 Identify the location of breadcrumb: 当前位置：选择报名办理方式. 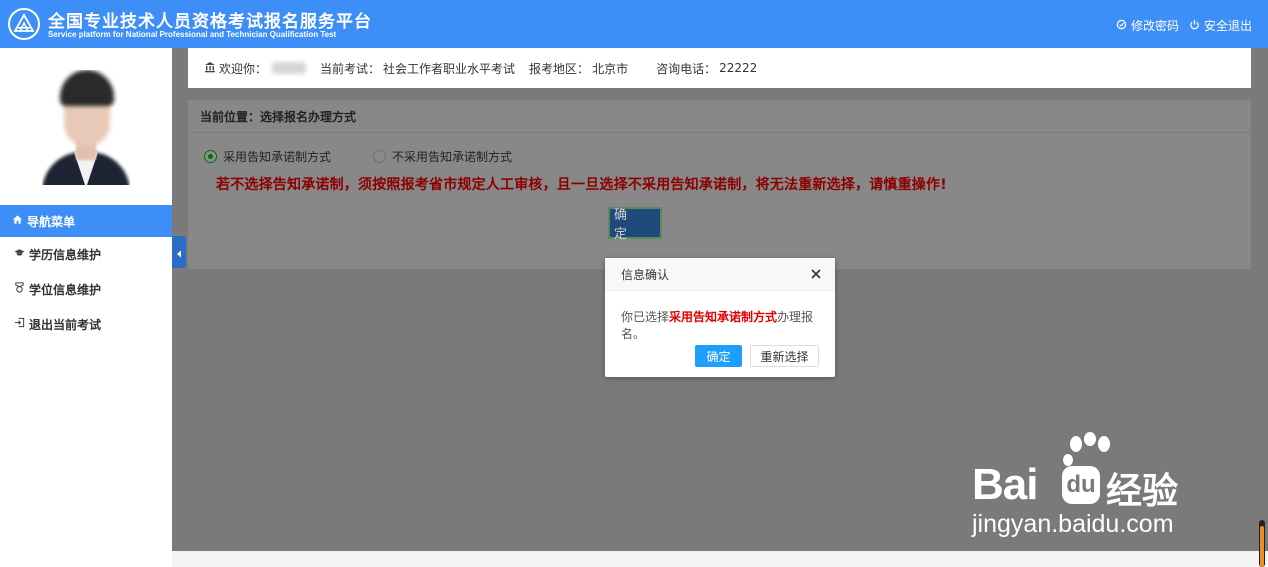
(719, 116).